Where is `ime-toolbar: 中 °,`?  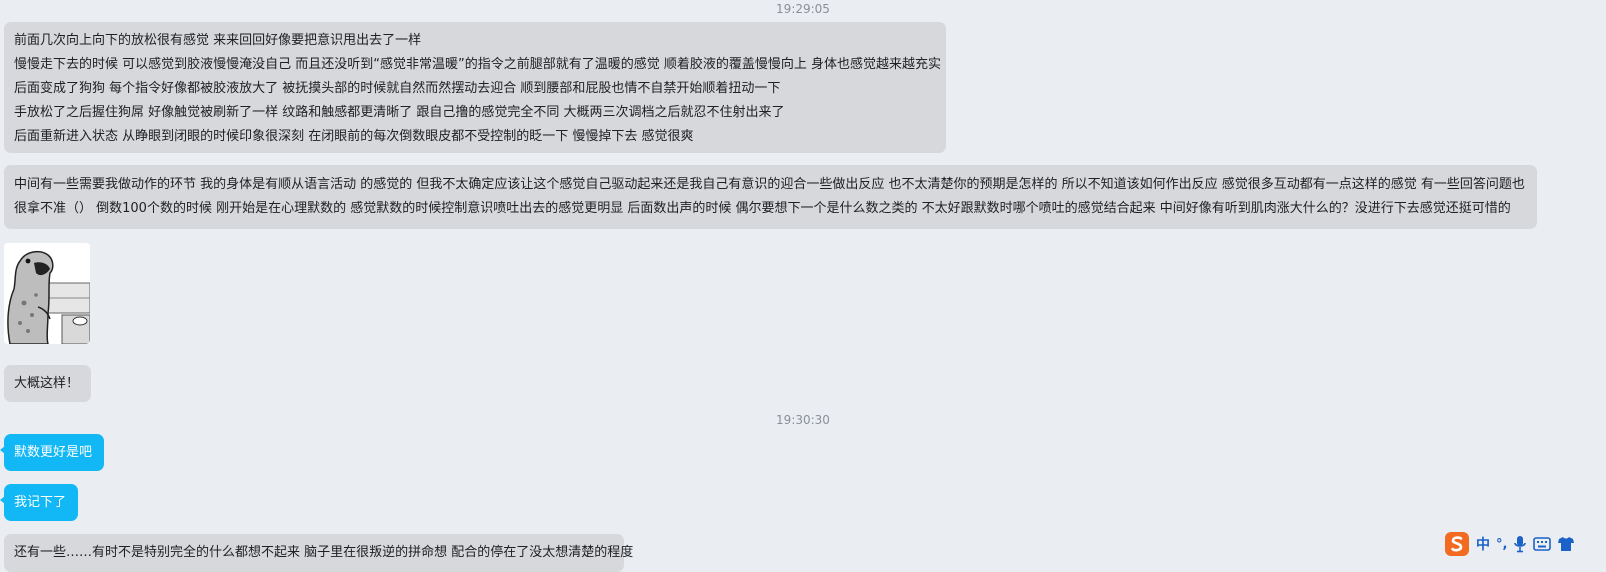
ime-toolbar: 中 °, is located at coordinates (1525, 544).